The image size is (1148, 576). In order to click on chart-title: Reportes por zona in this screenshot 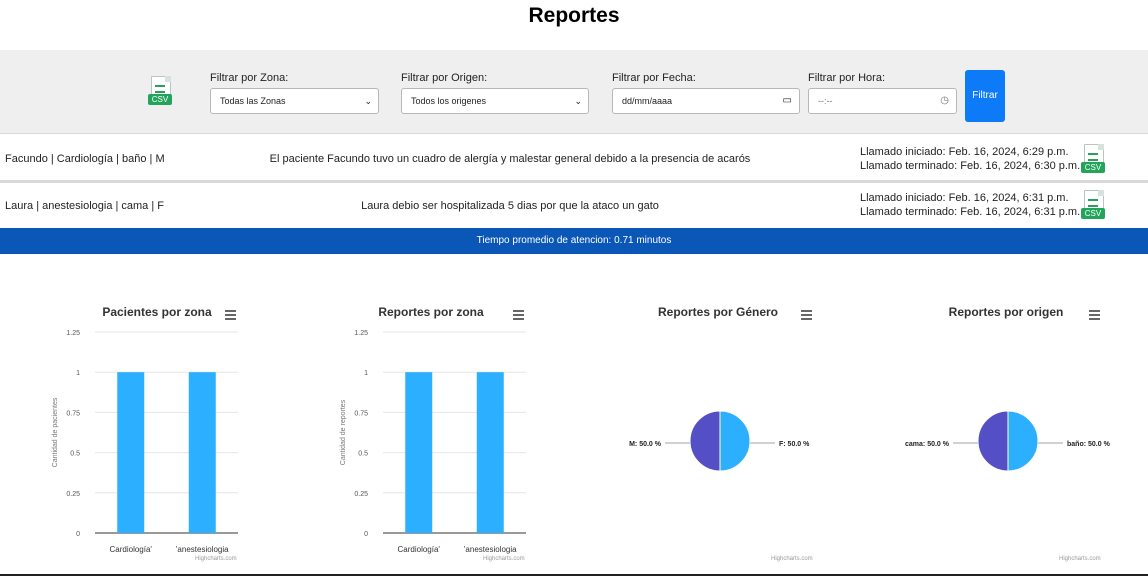, I will do `click(431, 312)`.